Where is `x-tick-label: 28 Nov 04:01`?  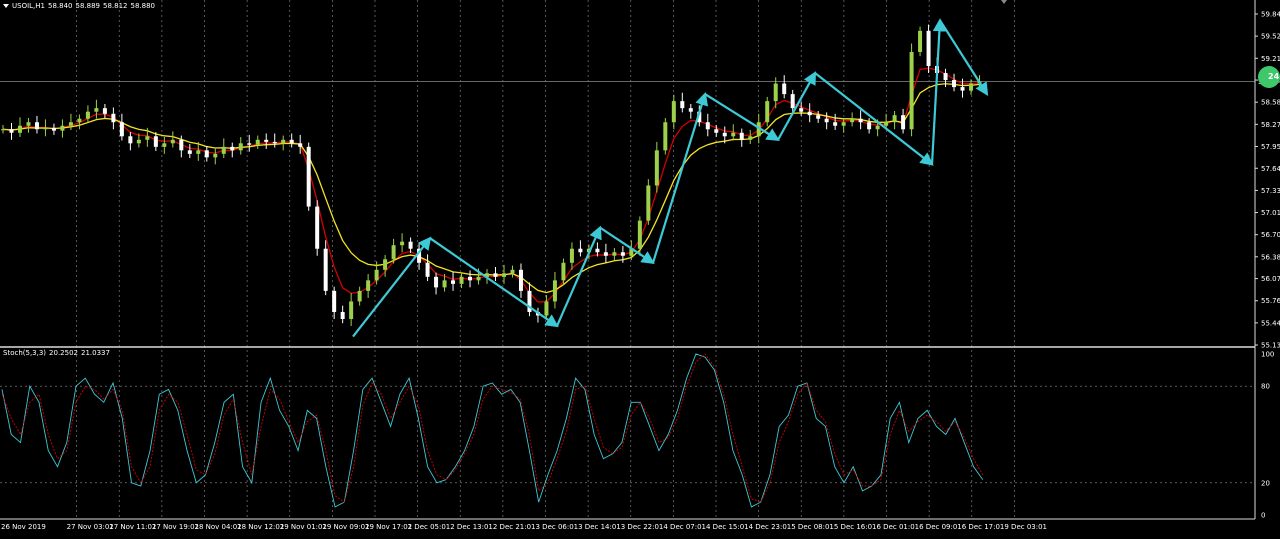
x-tick-label: 28 Nov 04:01 is located at coordinates (218, 527).